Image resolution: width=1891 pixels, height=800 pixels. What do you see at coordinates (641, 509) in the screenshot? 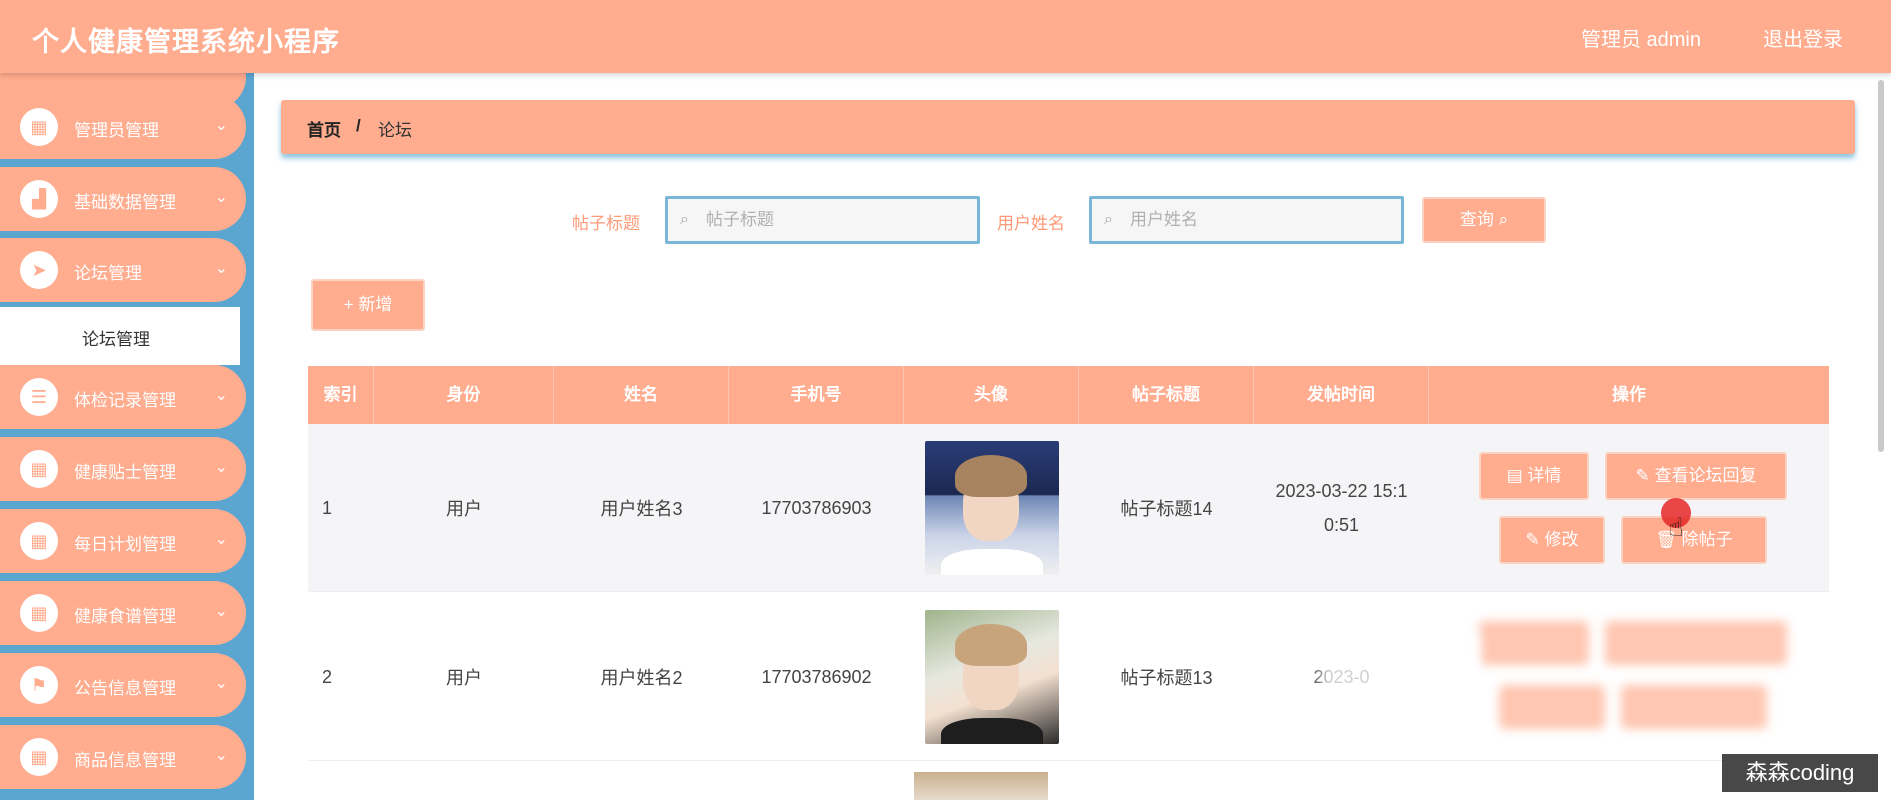
I see `cell-name: 用户姓名3` at bounding box center [641, 509].